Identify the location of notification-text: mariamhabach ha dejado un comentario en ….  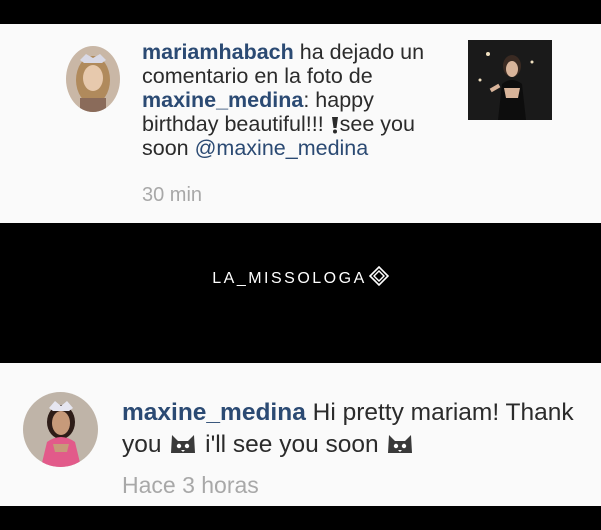
(297, 100).